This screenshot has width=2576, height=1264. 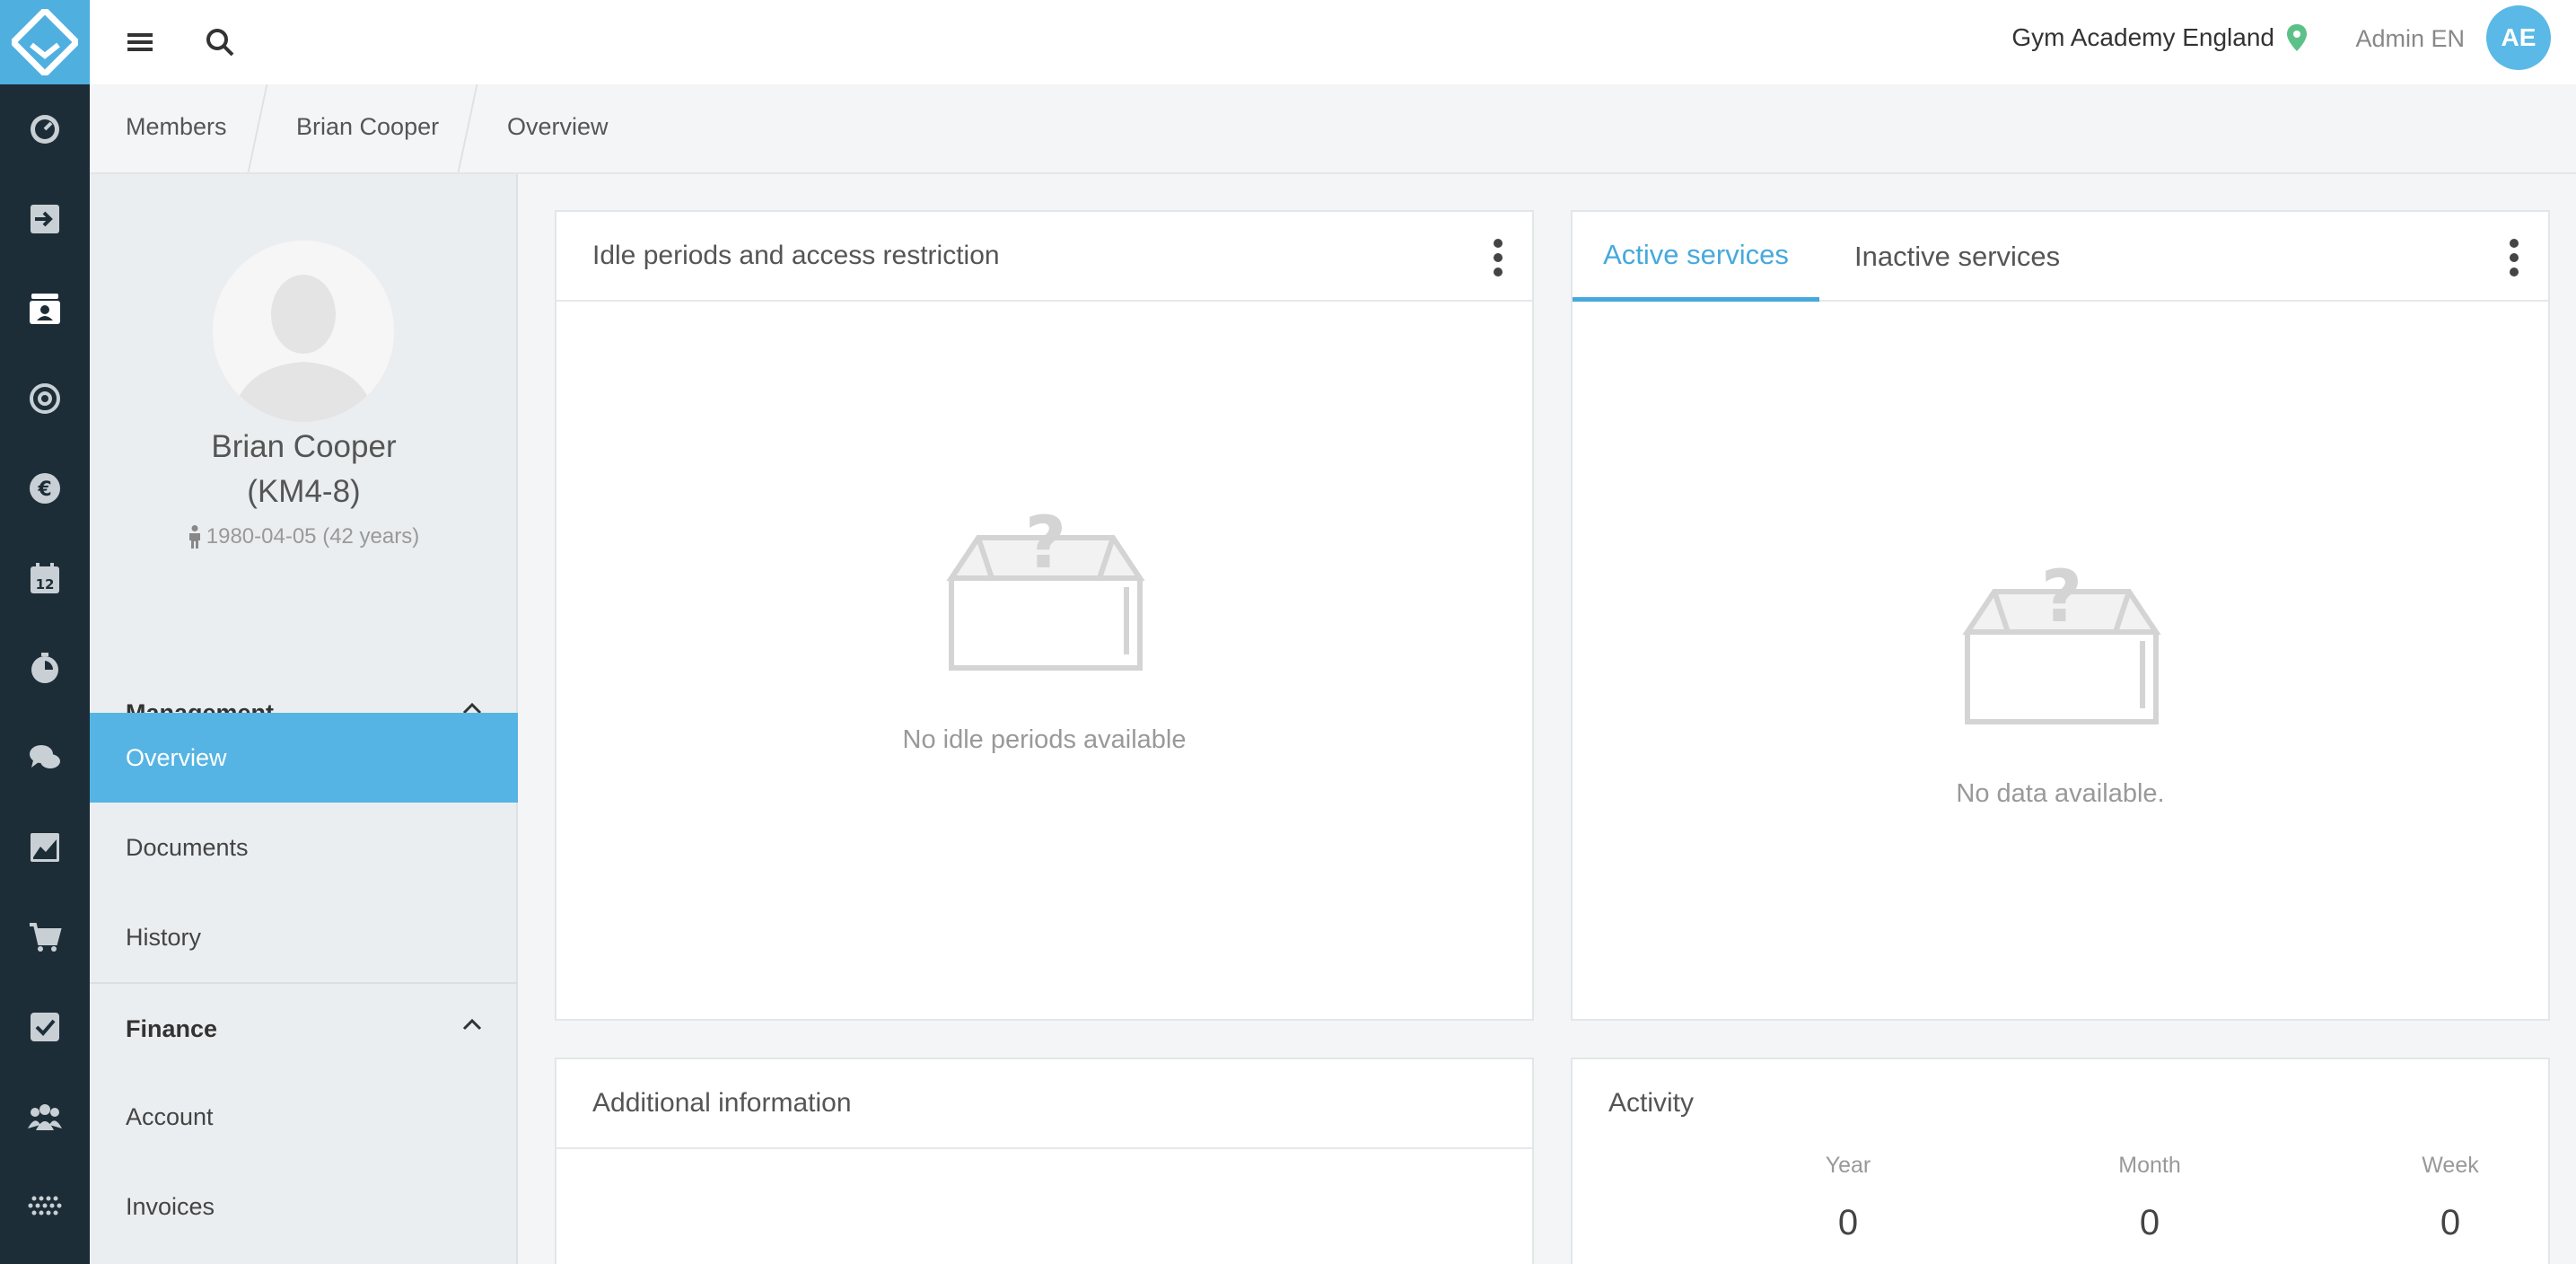 I want to click on euro-icon: €, so click(x=45, y=488).